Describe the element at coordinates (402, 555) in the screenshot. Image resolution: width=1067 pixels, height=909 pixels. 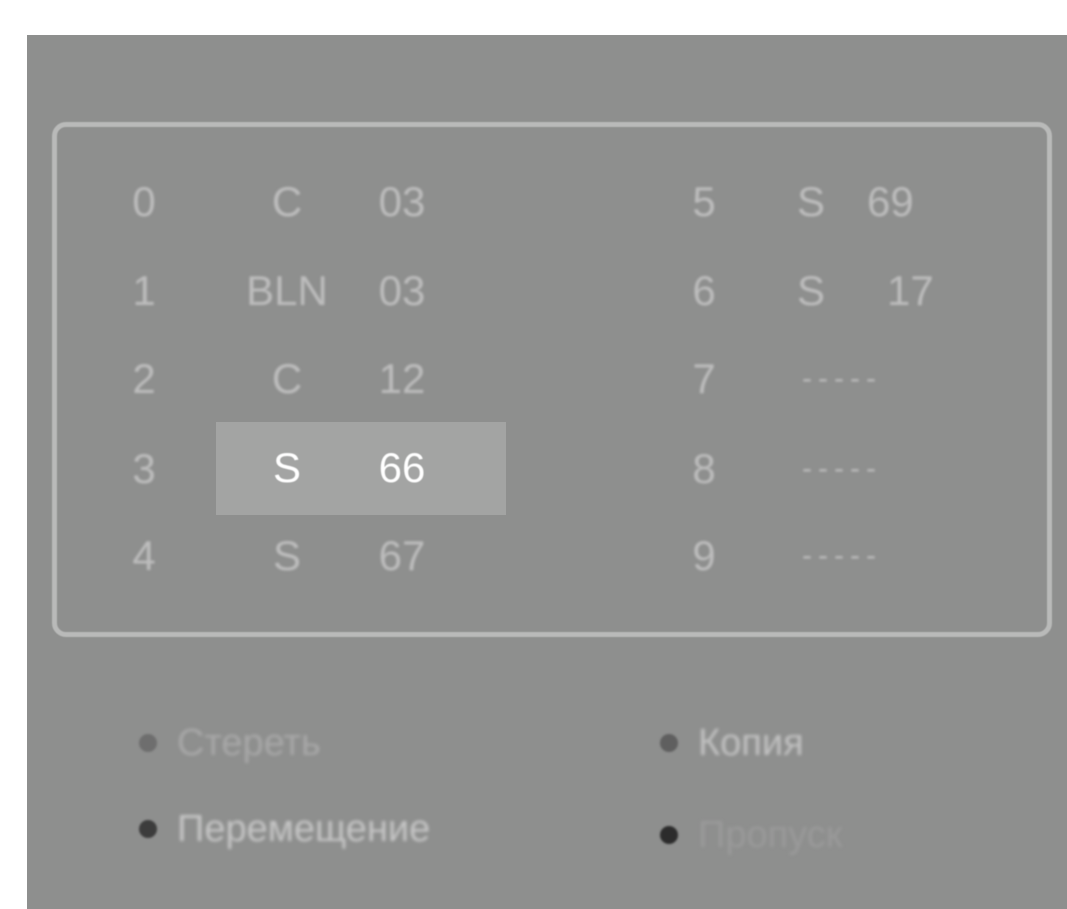
I see `program-channel: 67` at that location.